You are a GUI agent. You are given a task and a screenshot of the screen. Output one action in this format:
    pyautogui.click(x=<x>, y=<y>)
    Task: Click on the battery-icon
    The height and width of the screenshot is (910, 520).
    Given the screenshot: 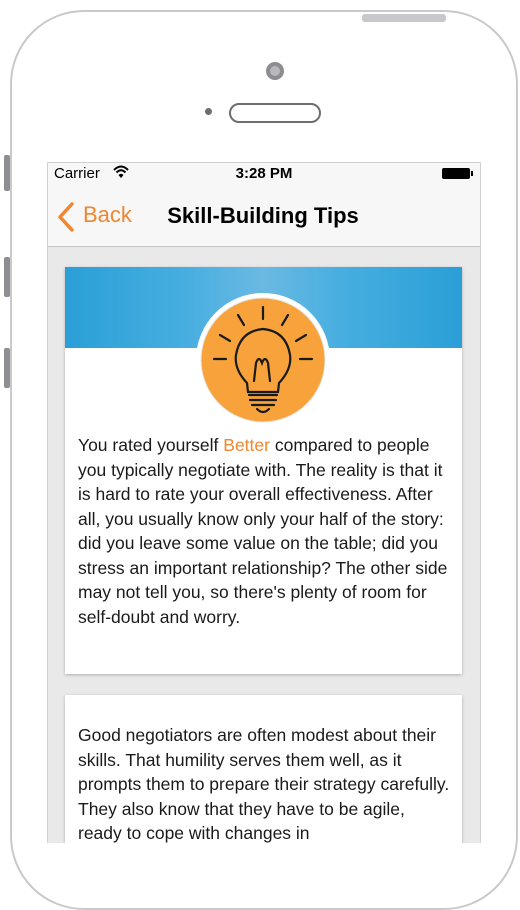 What is the action you would take?
    pyautogui.click(x=456, y=173)
    